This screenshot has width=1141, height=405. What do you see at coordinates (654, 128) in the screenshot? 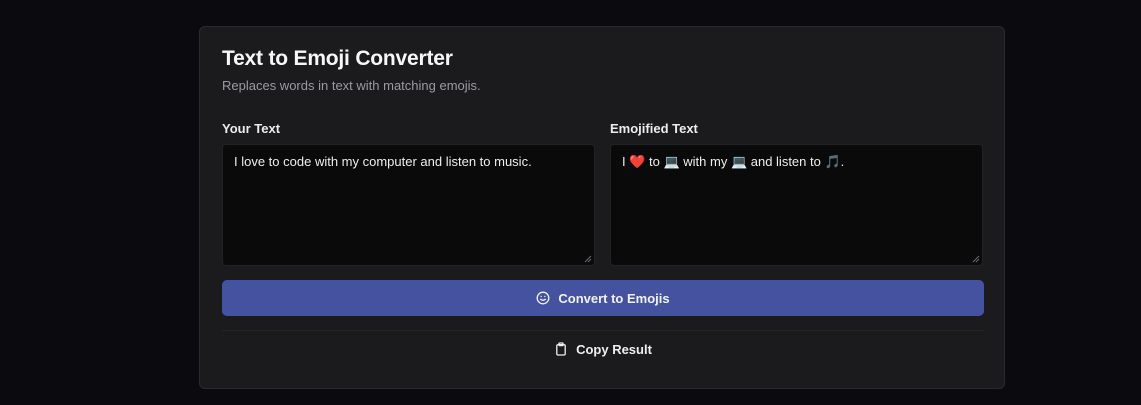
I see `output-label: Emojified Text` at bounding box center [654, 128].